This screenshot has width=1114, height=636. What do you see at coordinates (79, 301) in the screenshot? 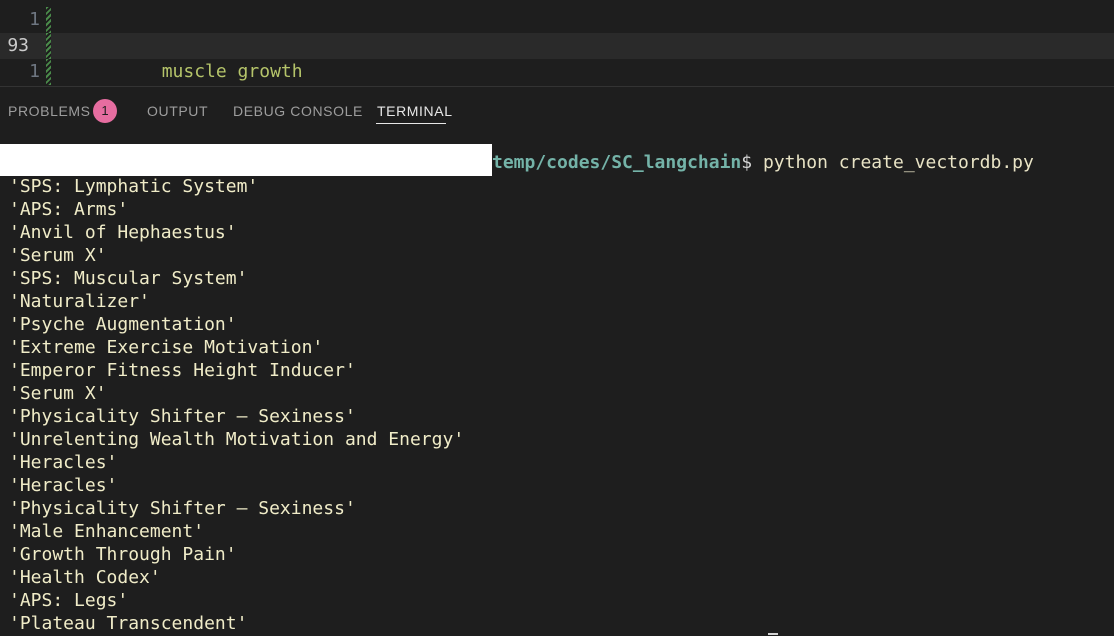
I see `terminal-output-line: 'Naturalizer'` at bounding box center [79, 301].